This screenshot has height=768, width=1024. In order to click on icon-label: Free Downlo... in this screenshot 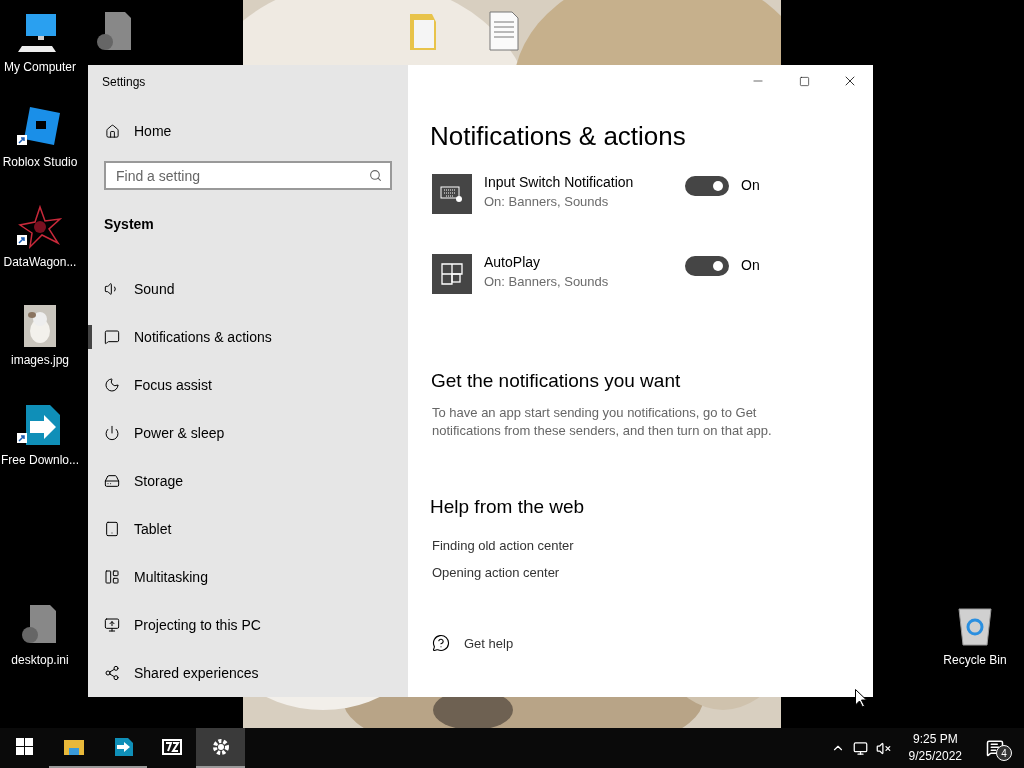, I will do `click(40, 460)`.